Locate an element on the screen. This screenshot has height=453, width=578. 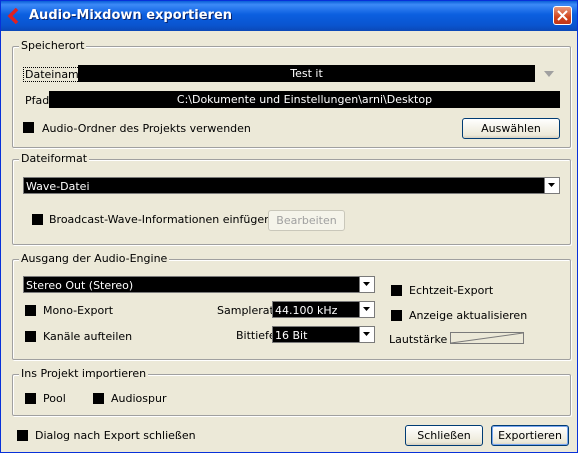
schliessen-button: Schließen is located at coordinates (444, 435).